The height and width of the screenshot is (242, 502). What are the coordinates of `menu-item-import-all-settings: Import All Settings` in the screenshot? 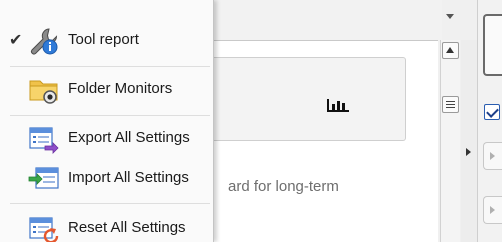 It's located at (106, 178).